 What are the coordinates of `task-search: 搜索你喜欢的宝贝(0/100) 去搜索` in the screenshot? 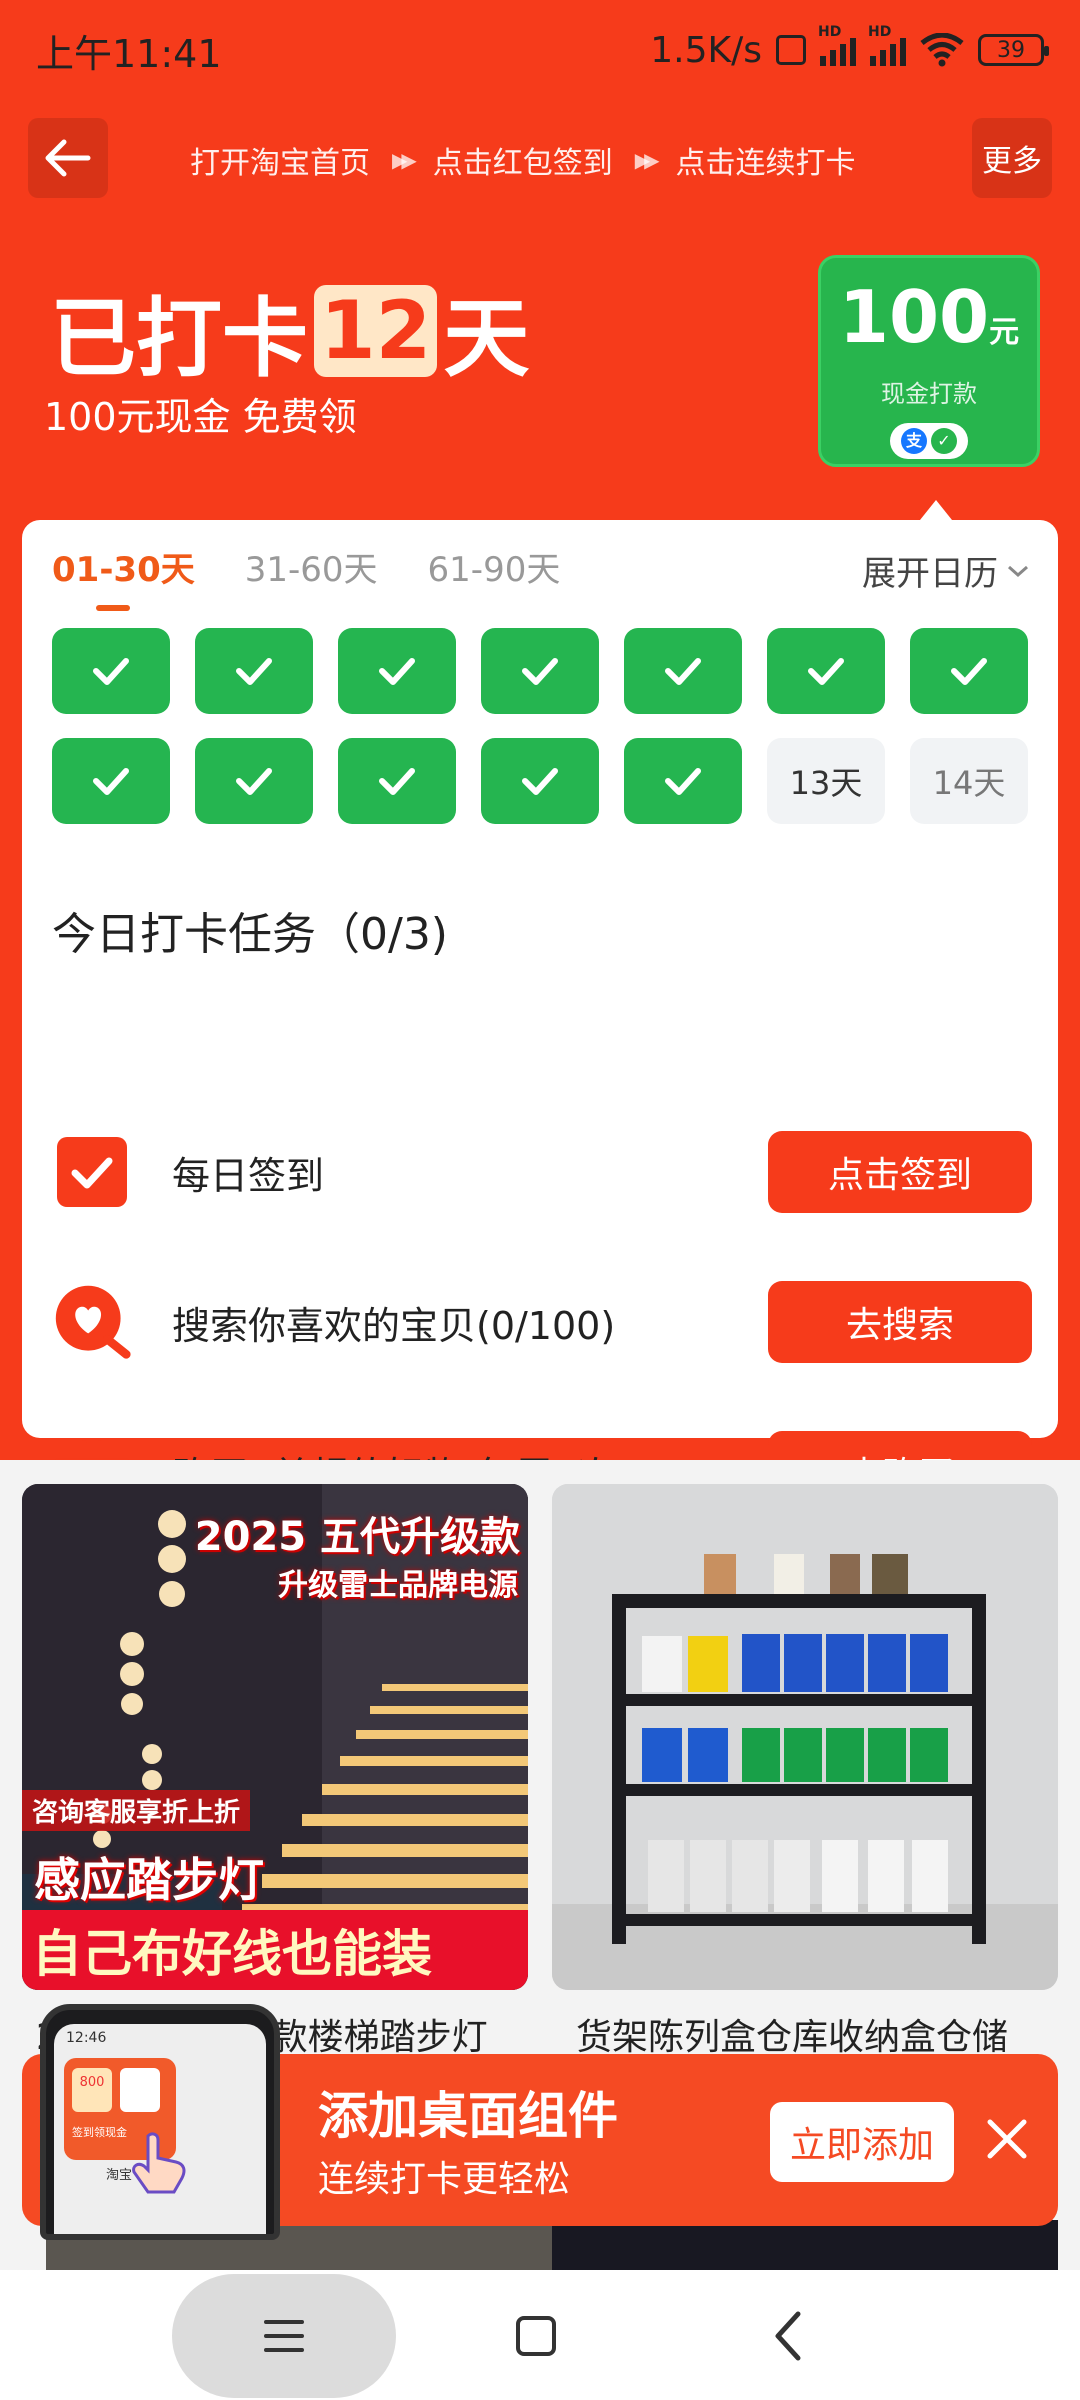 It's located at (542, 1322).